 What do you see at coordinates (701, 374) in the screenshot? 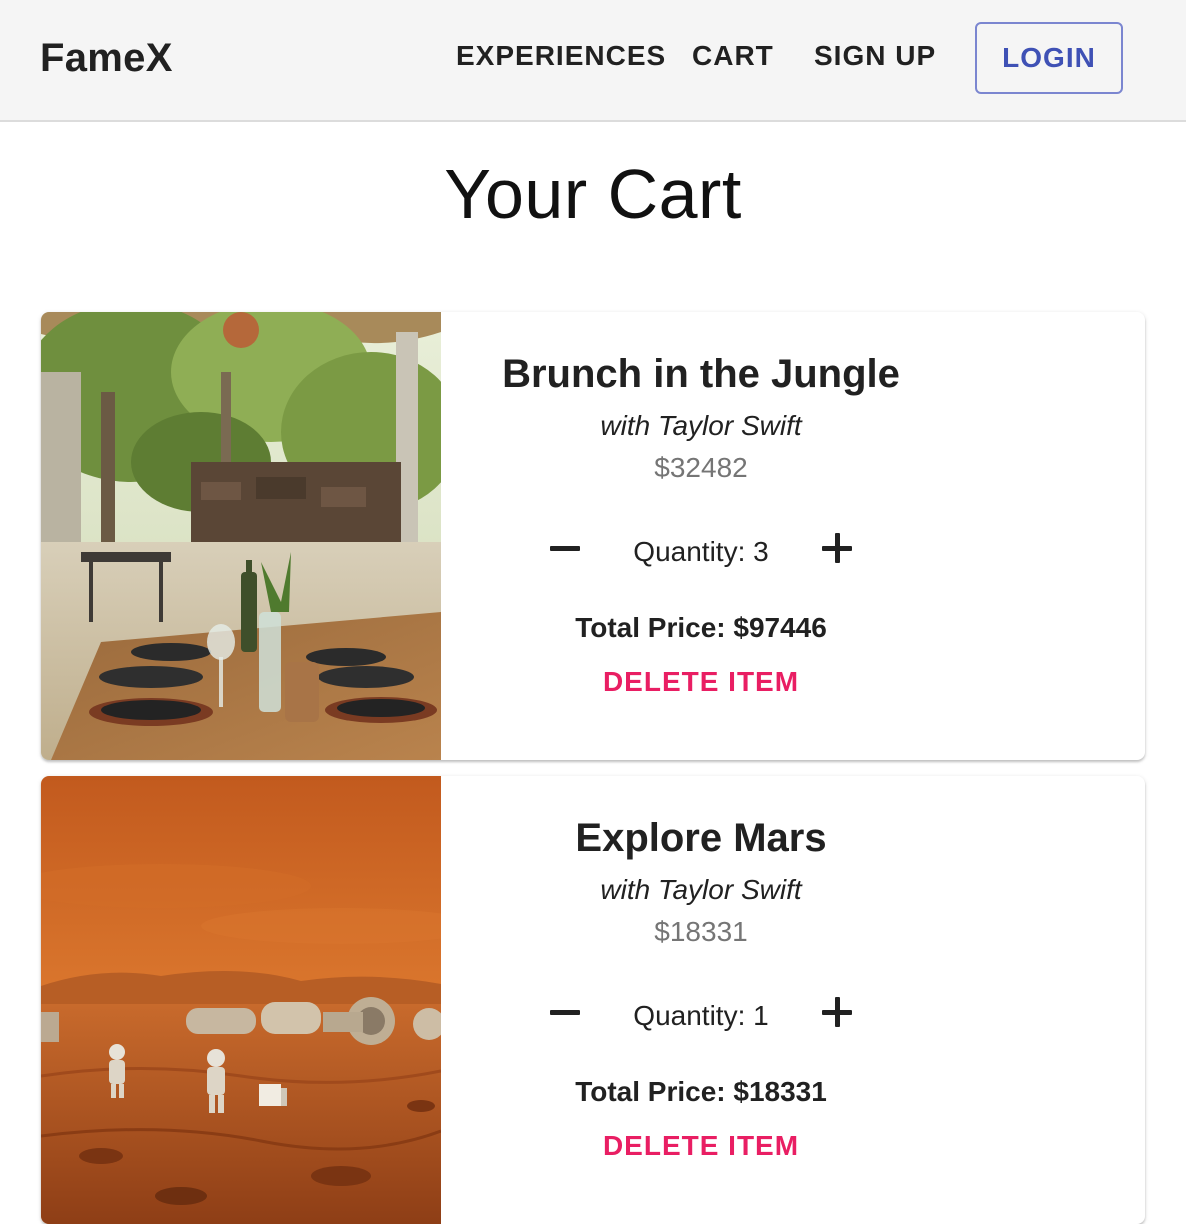
I see `item-title: Brunch in the Jungle` at bounding box center [701, 374].